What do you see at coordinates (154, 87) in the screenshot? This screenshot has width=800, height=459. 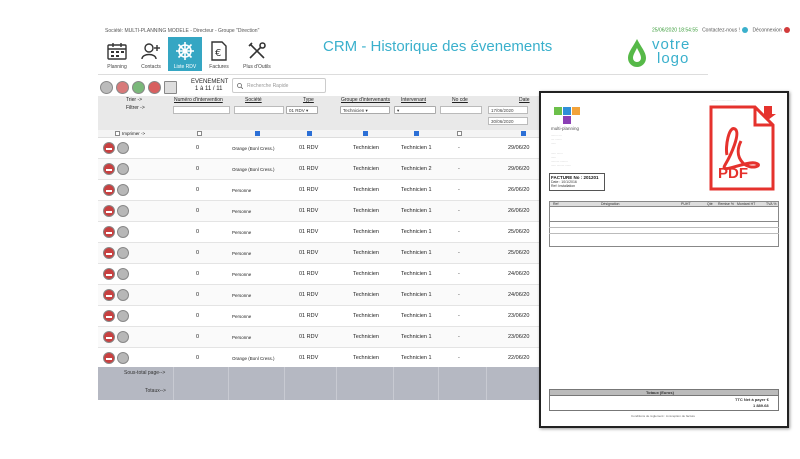 I see `filter-icon` at bounding box center [154, 87].